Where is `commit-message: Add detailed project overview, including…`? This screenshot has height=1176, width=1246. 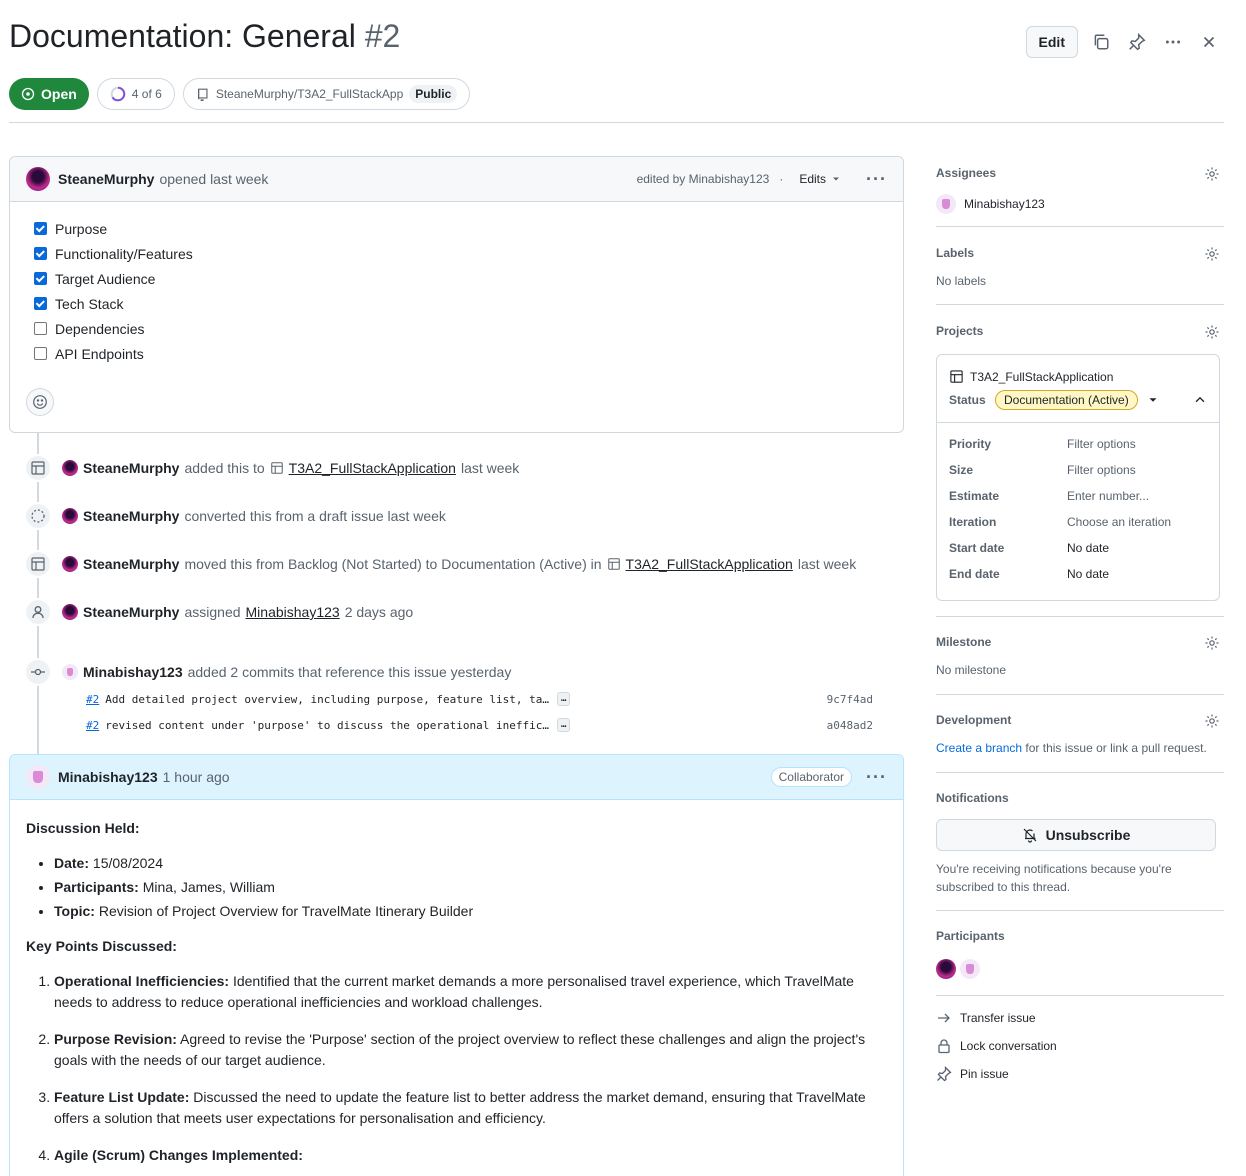 commit-message: Add detailed project overview, including… is located at coordinates (327, 699).